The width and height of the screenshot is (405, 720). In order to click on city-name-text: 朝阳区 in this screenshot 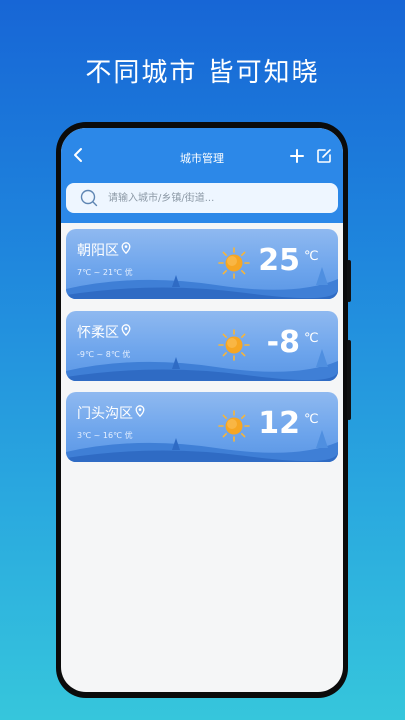, I will do `click(98, 251)`.